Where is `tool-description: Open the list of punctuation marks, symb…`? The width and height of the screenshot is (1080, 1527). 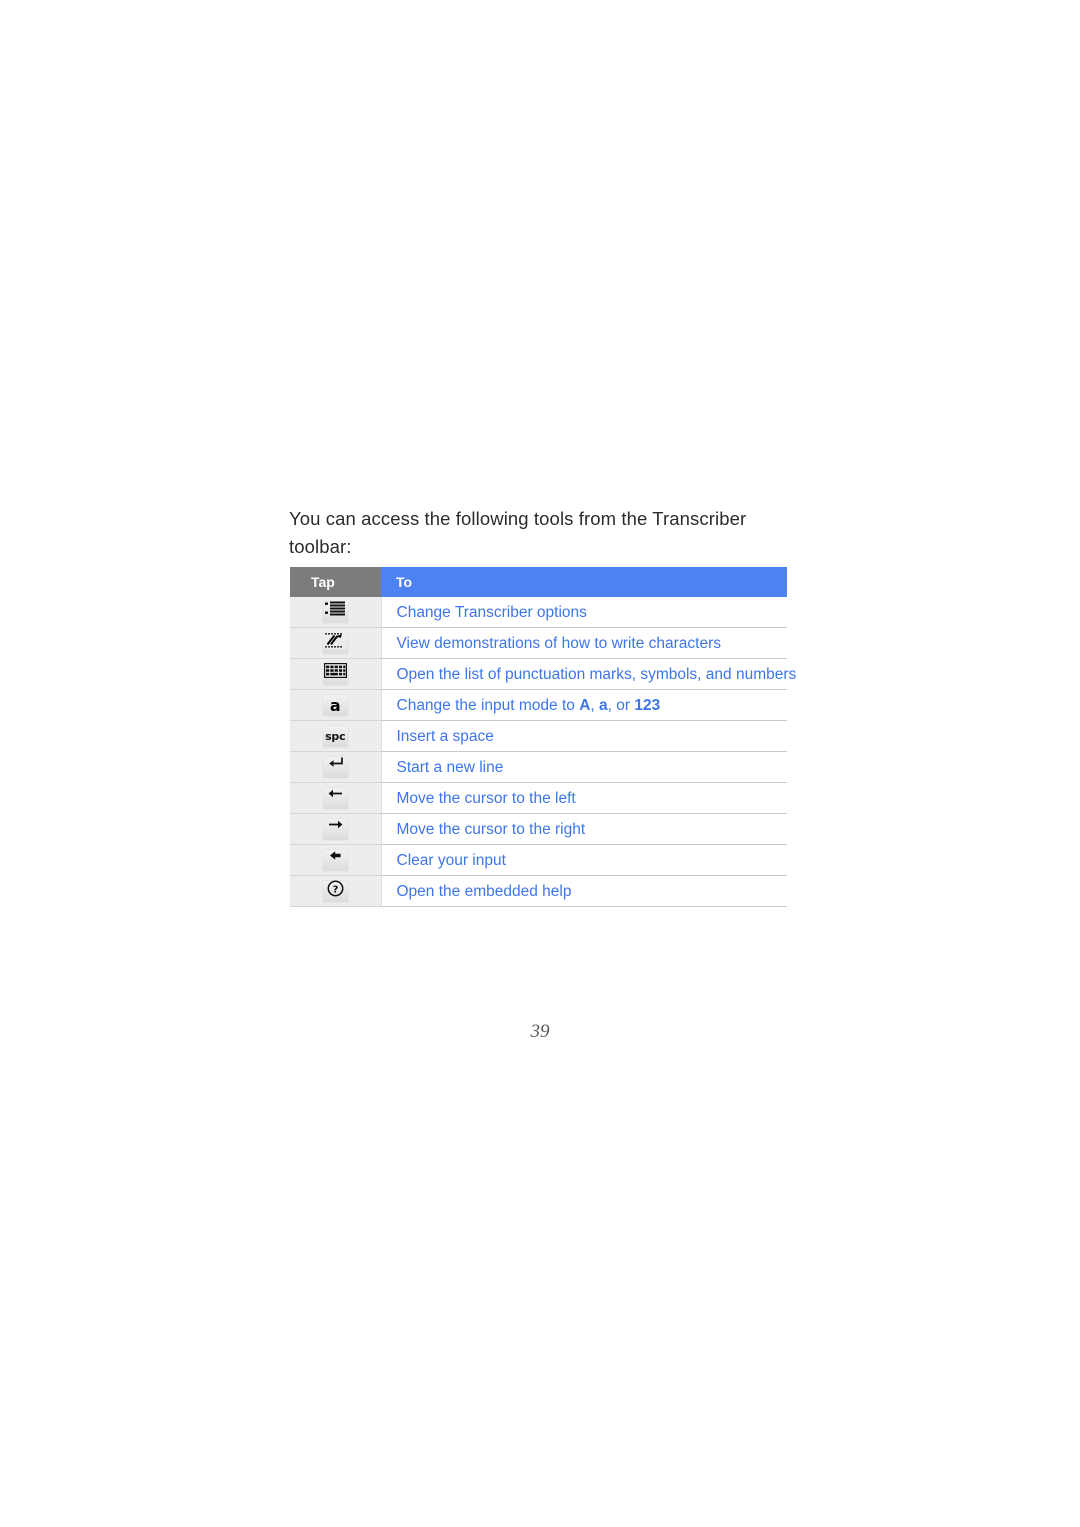 tool-description: Open the list of punctuation marks, symb… is located at coordinates (596, 674).